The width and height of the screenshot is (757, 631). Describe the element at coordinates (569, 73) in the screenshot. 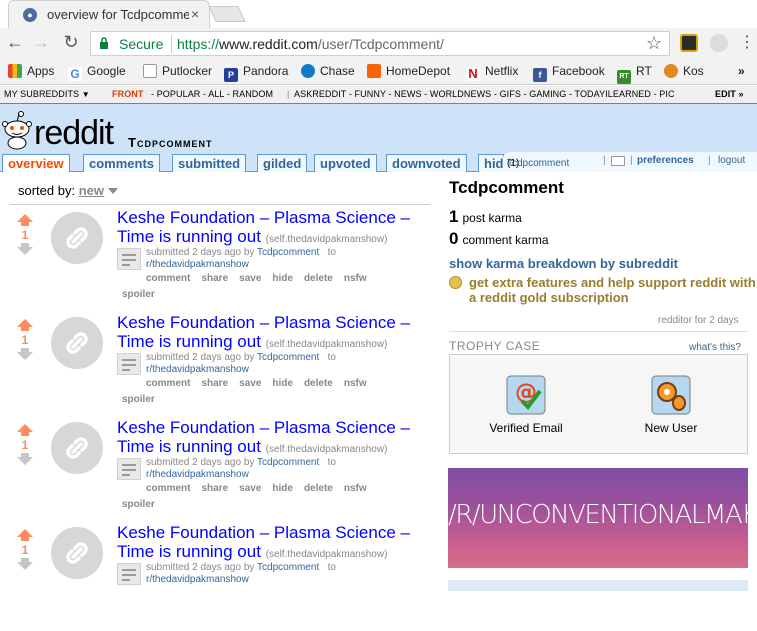

I see `bookmark-facebook: f Facebook` at that location.